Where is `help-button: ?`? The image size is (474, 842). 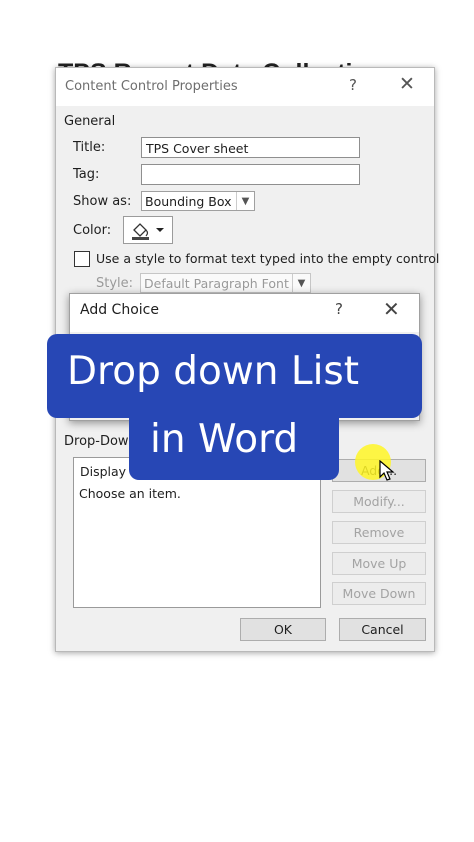 help-button: ? is located at coordinates (353, 85).